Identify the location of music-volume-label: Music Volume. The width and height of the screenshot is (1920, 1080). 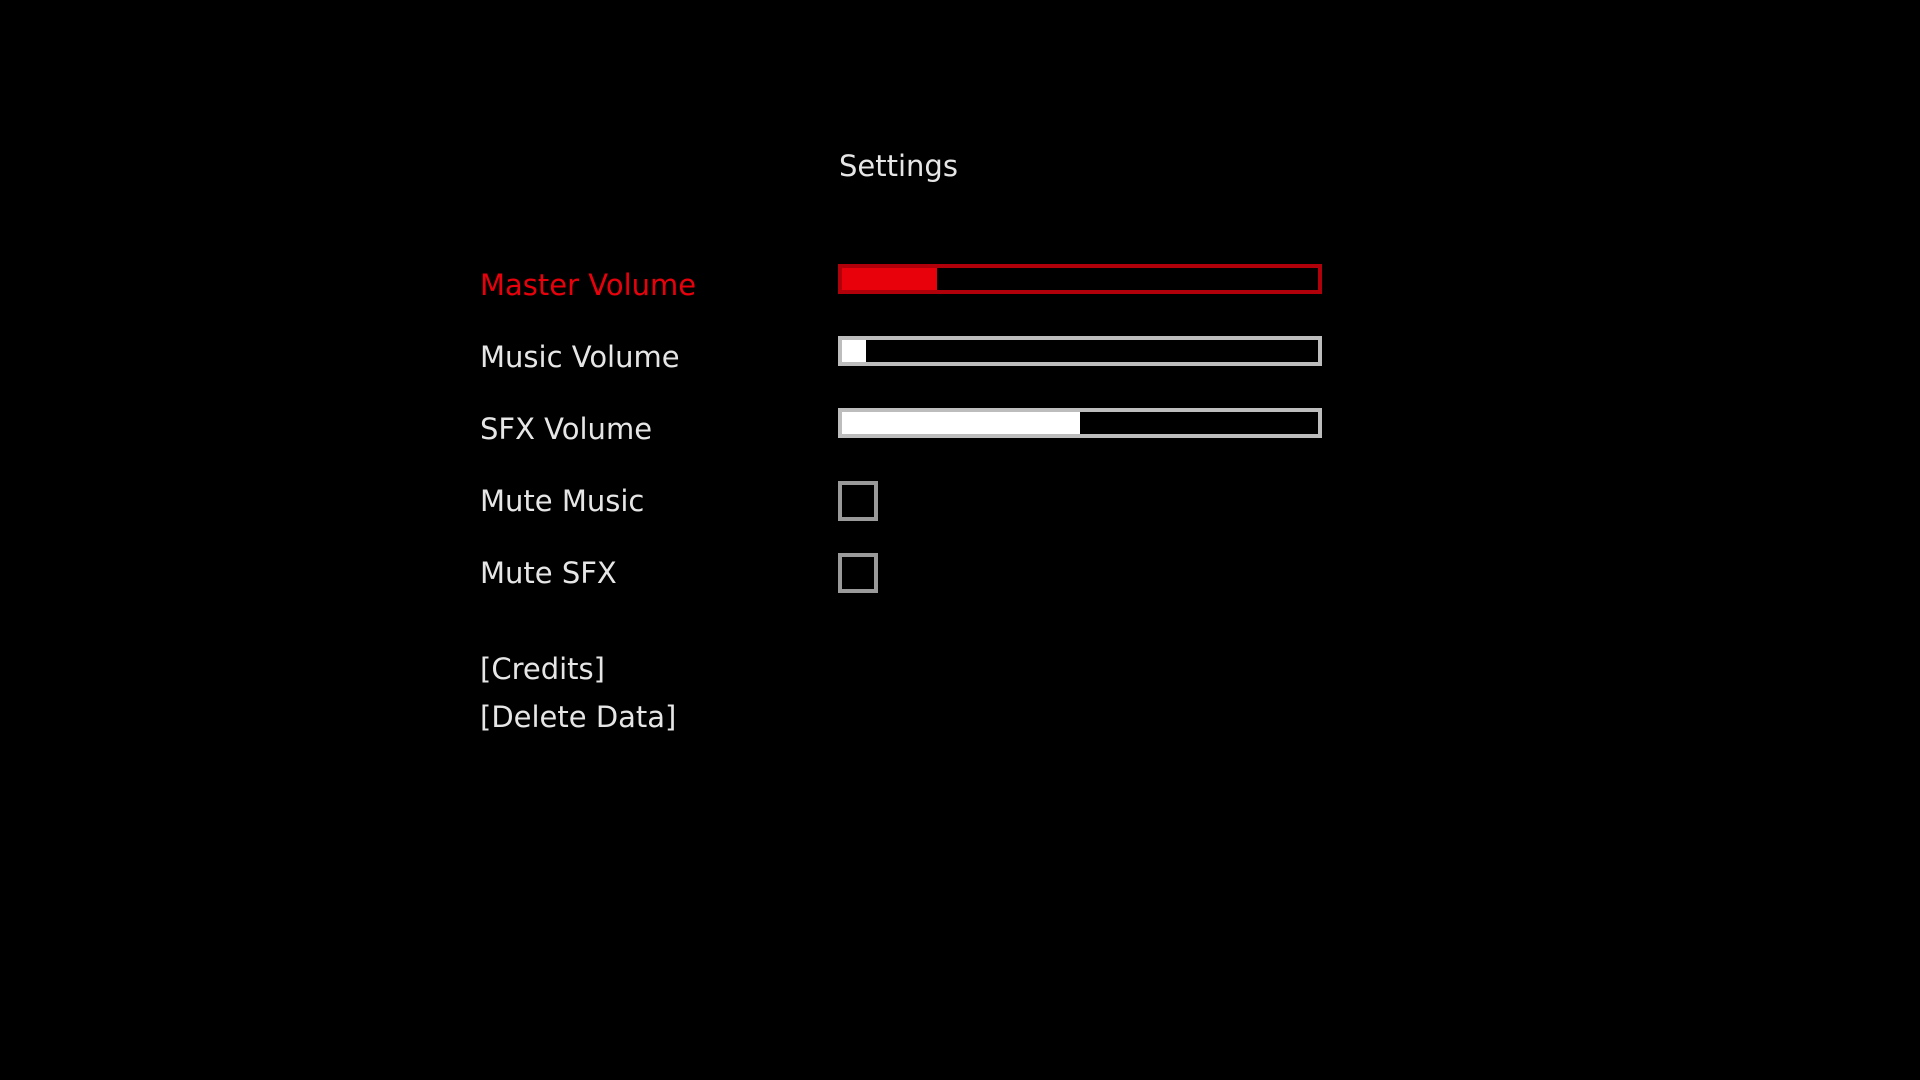
(580, 357).